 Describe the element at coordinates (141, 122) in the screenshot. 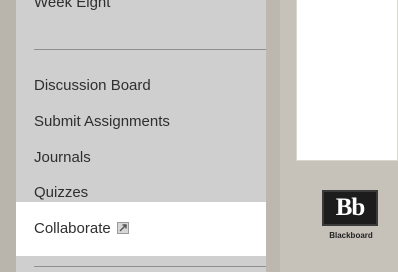

I see `sidebar-item-submit-assignments: Submit Assignments` at that location.